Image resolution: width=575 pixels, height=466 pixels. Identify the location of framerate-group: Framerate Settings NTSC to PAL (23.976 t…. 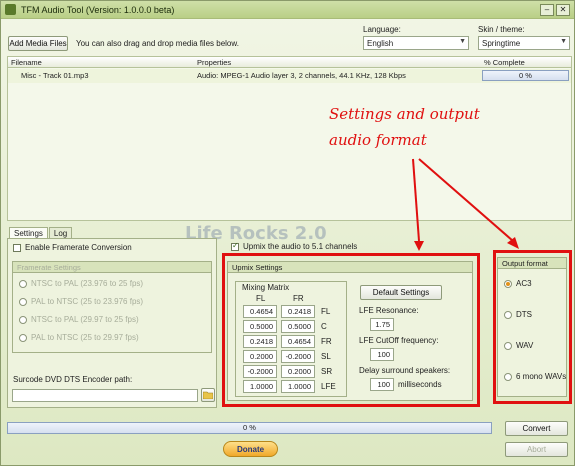
(112, 307).